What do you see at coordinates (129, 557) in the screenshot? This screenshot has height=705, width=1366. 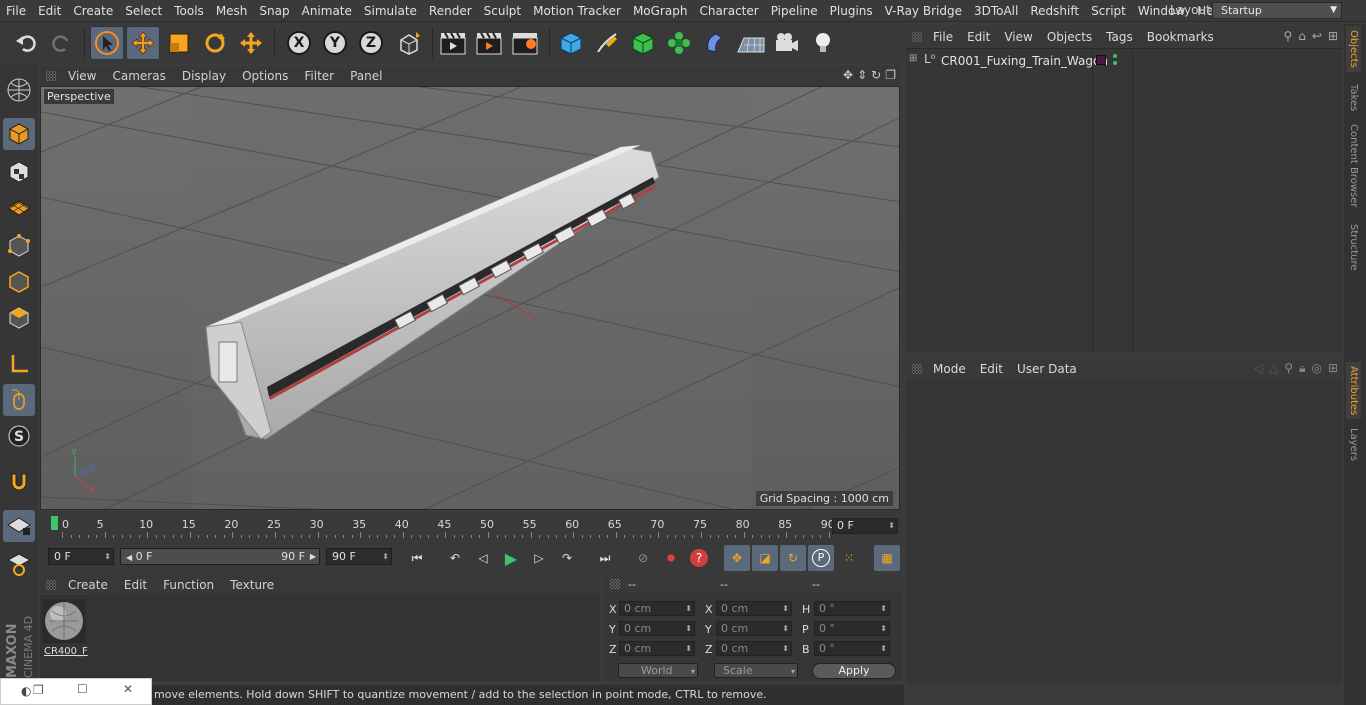 I see `range-left-arrow-icon: ◀` at bounding box center [129, 557].